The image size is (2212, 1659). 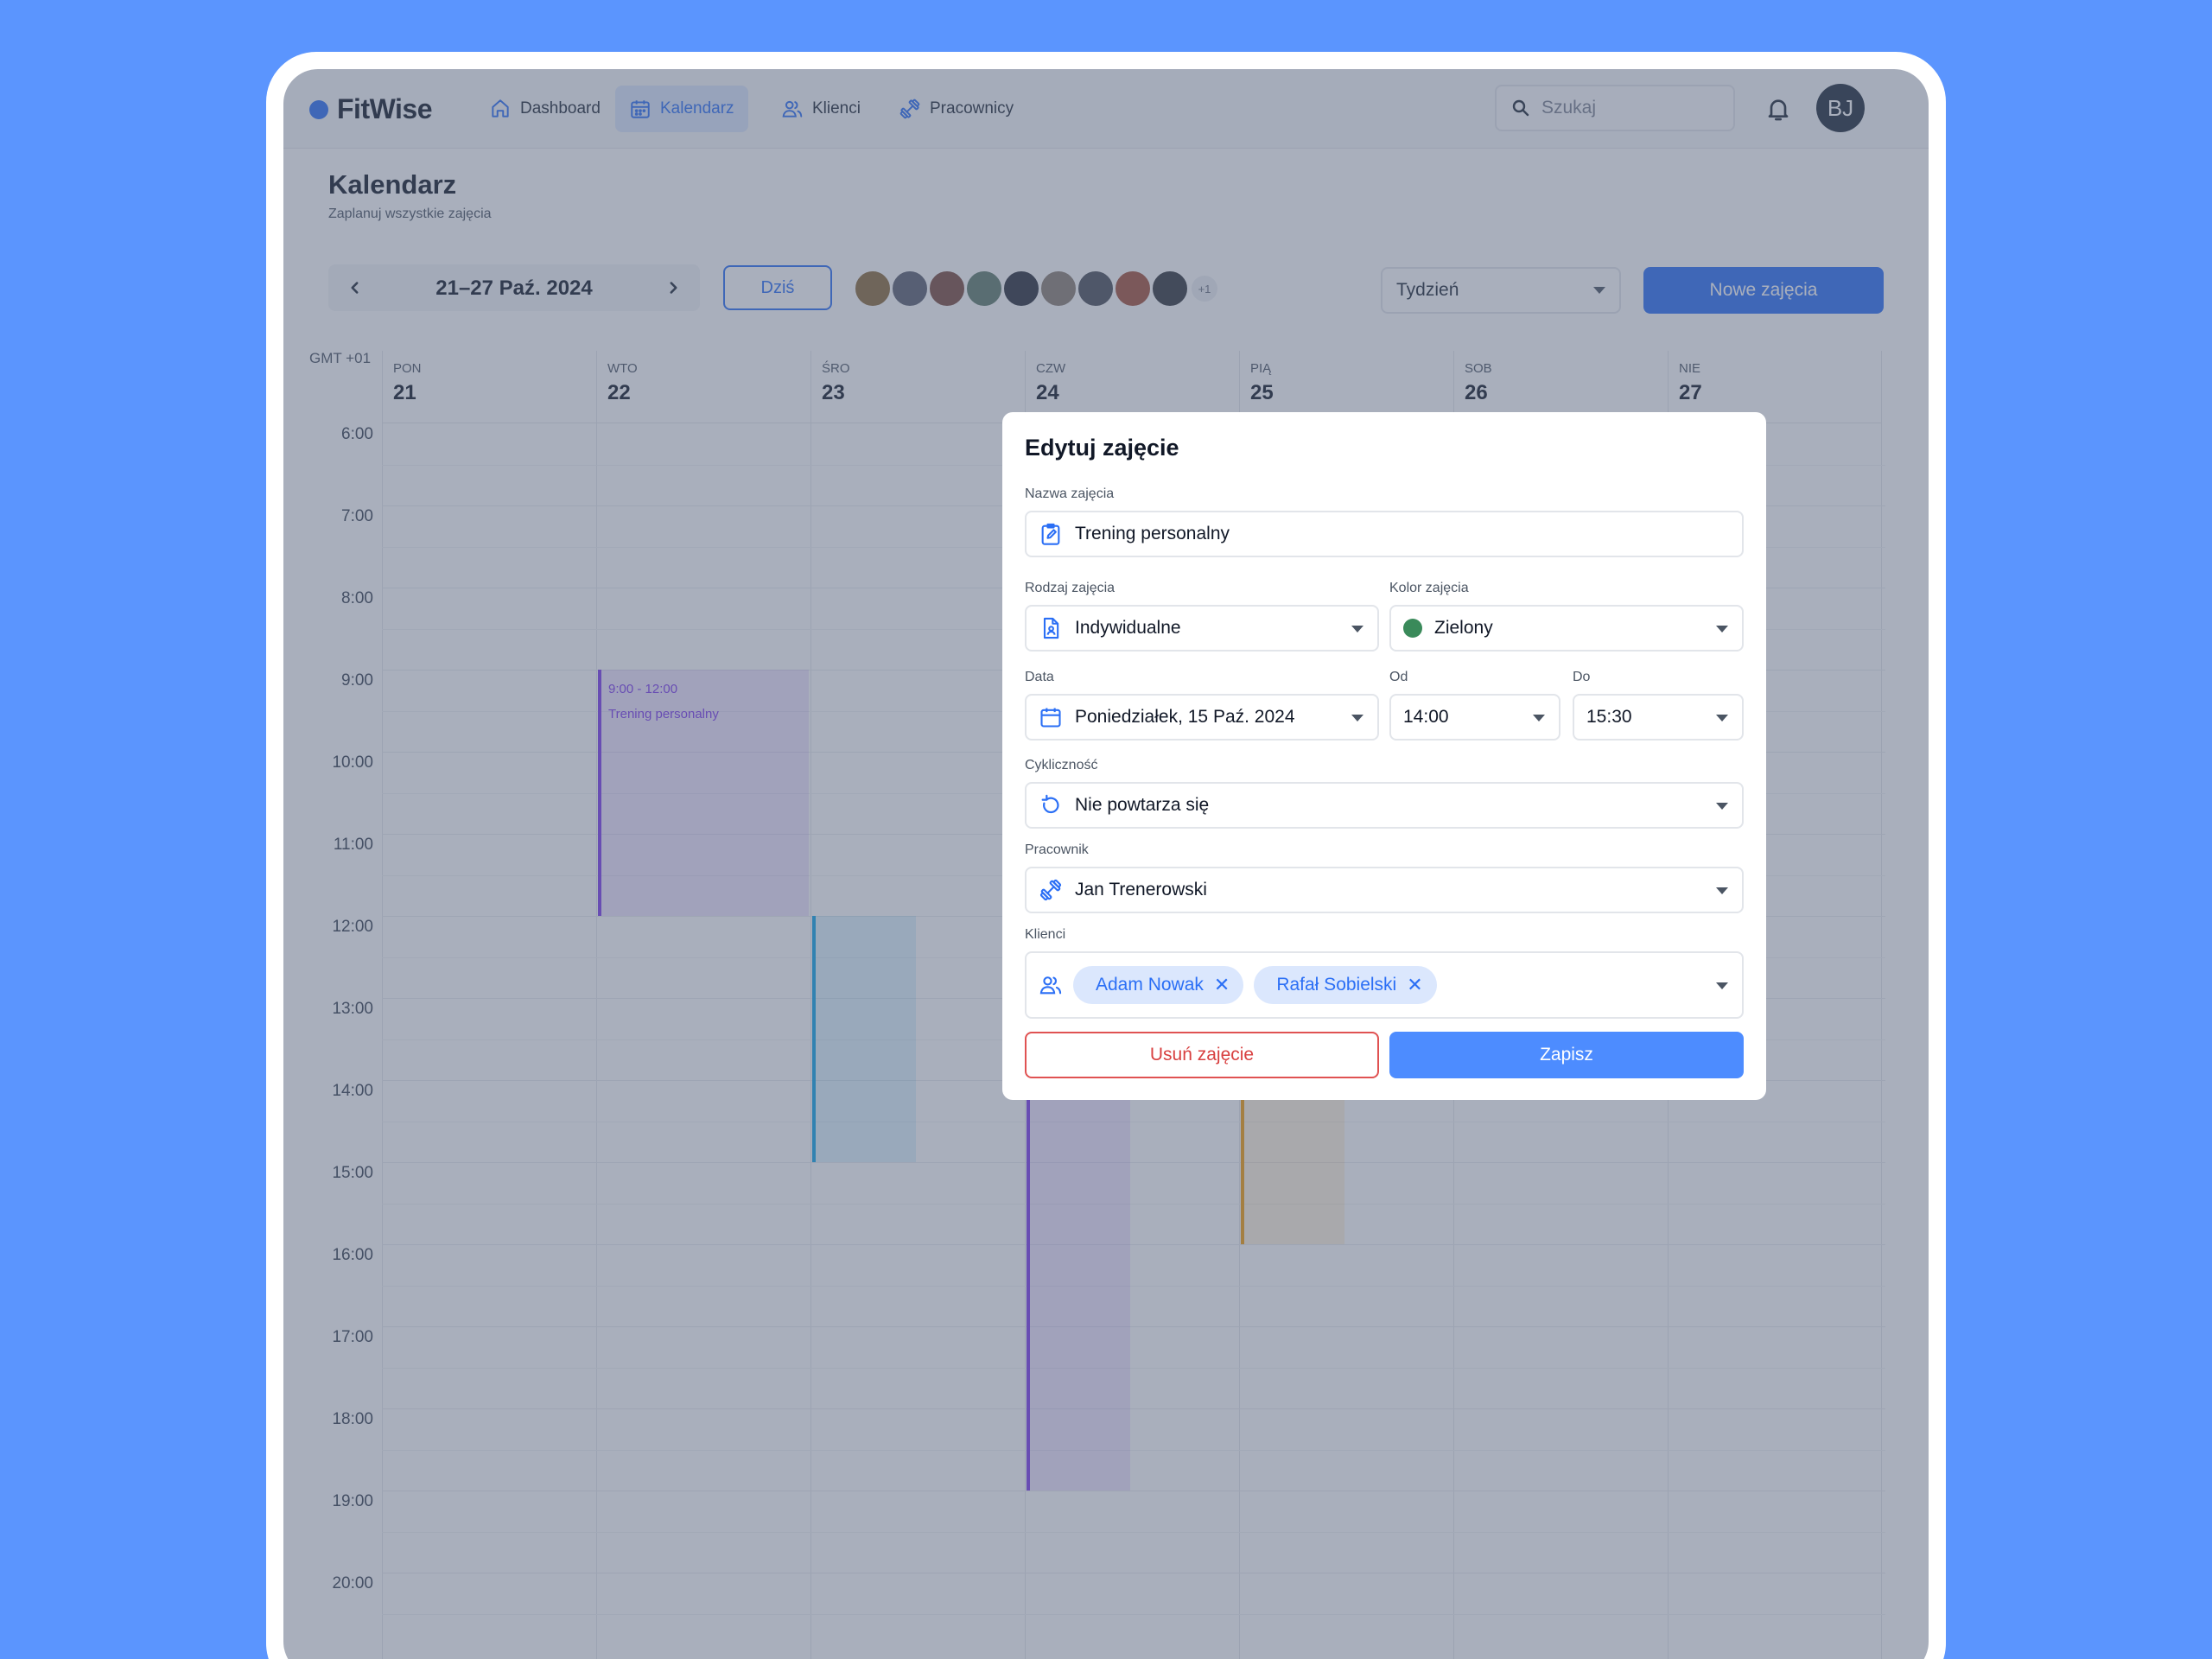 I want to click on class-name-input: Trening personalny, so click(x=1384, y=534).